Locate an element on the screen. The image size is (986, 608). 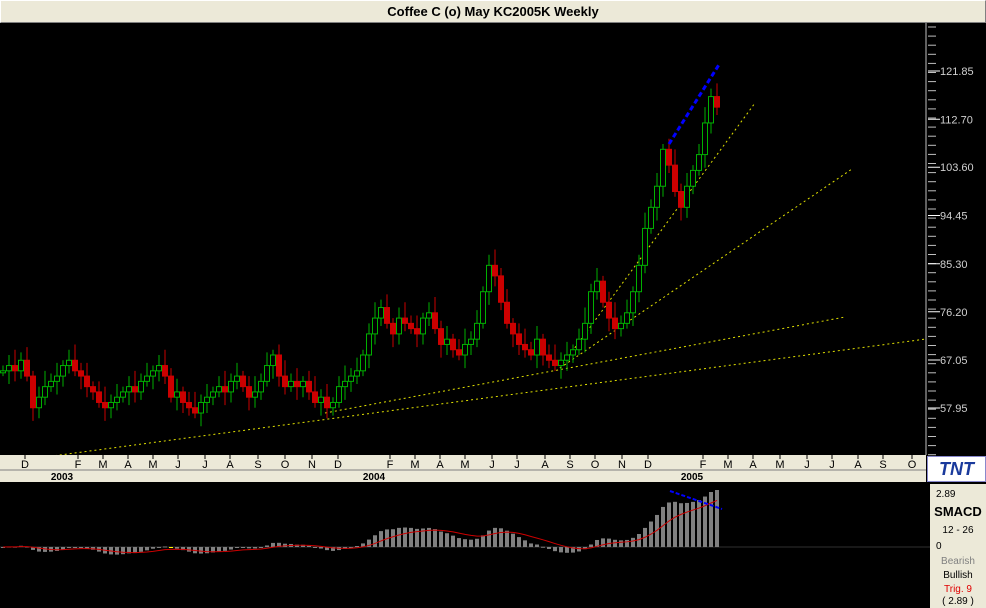
y-tick-label: 76.20 is located at coordinates (954, 313).